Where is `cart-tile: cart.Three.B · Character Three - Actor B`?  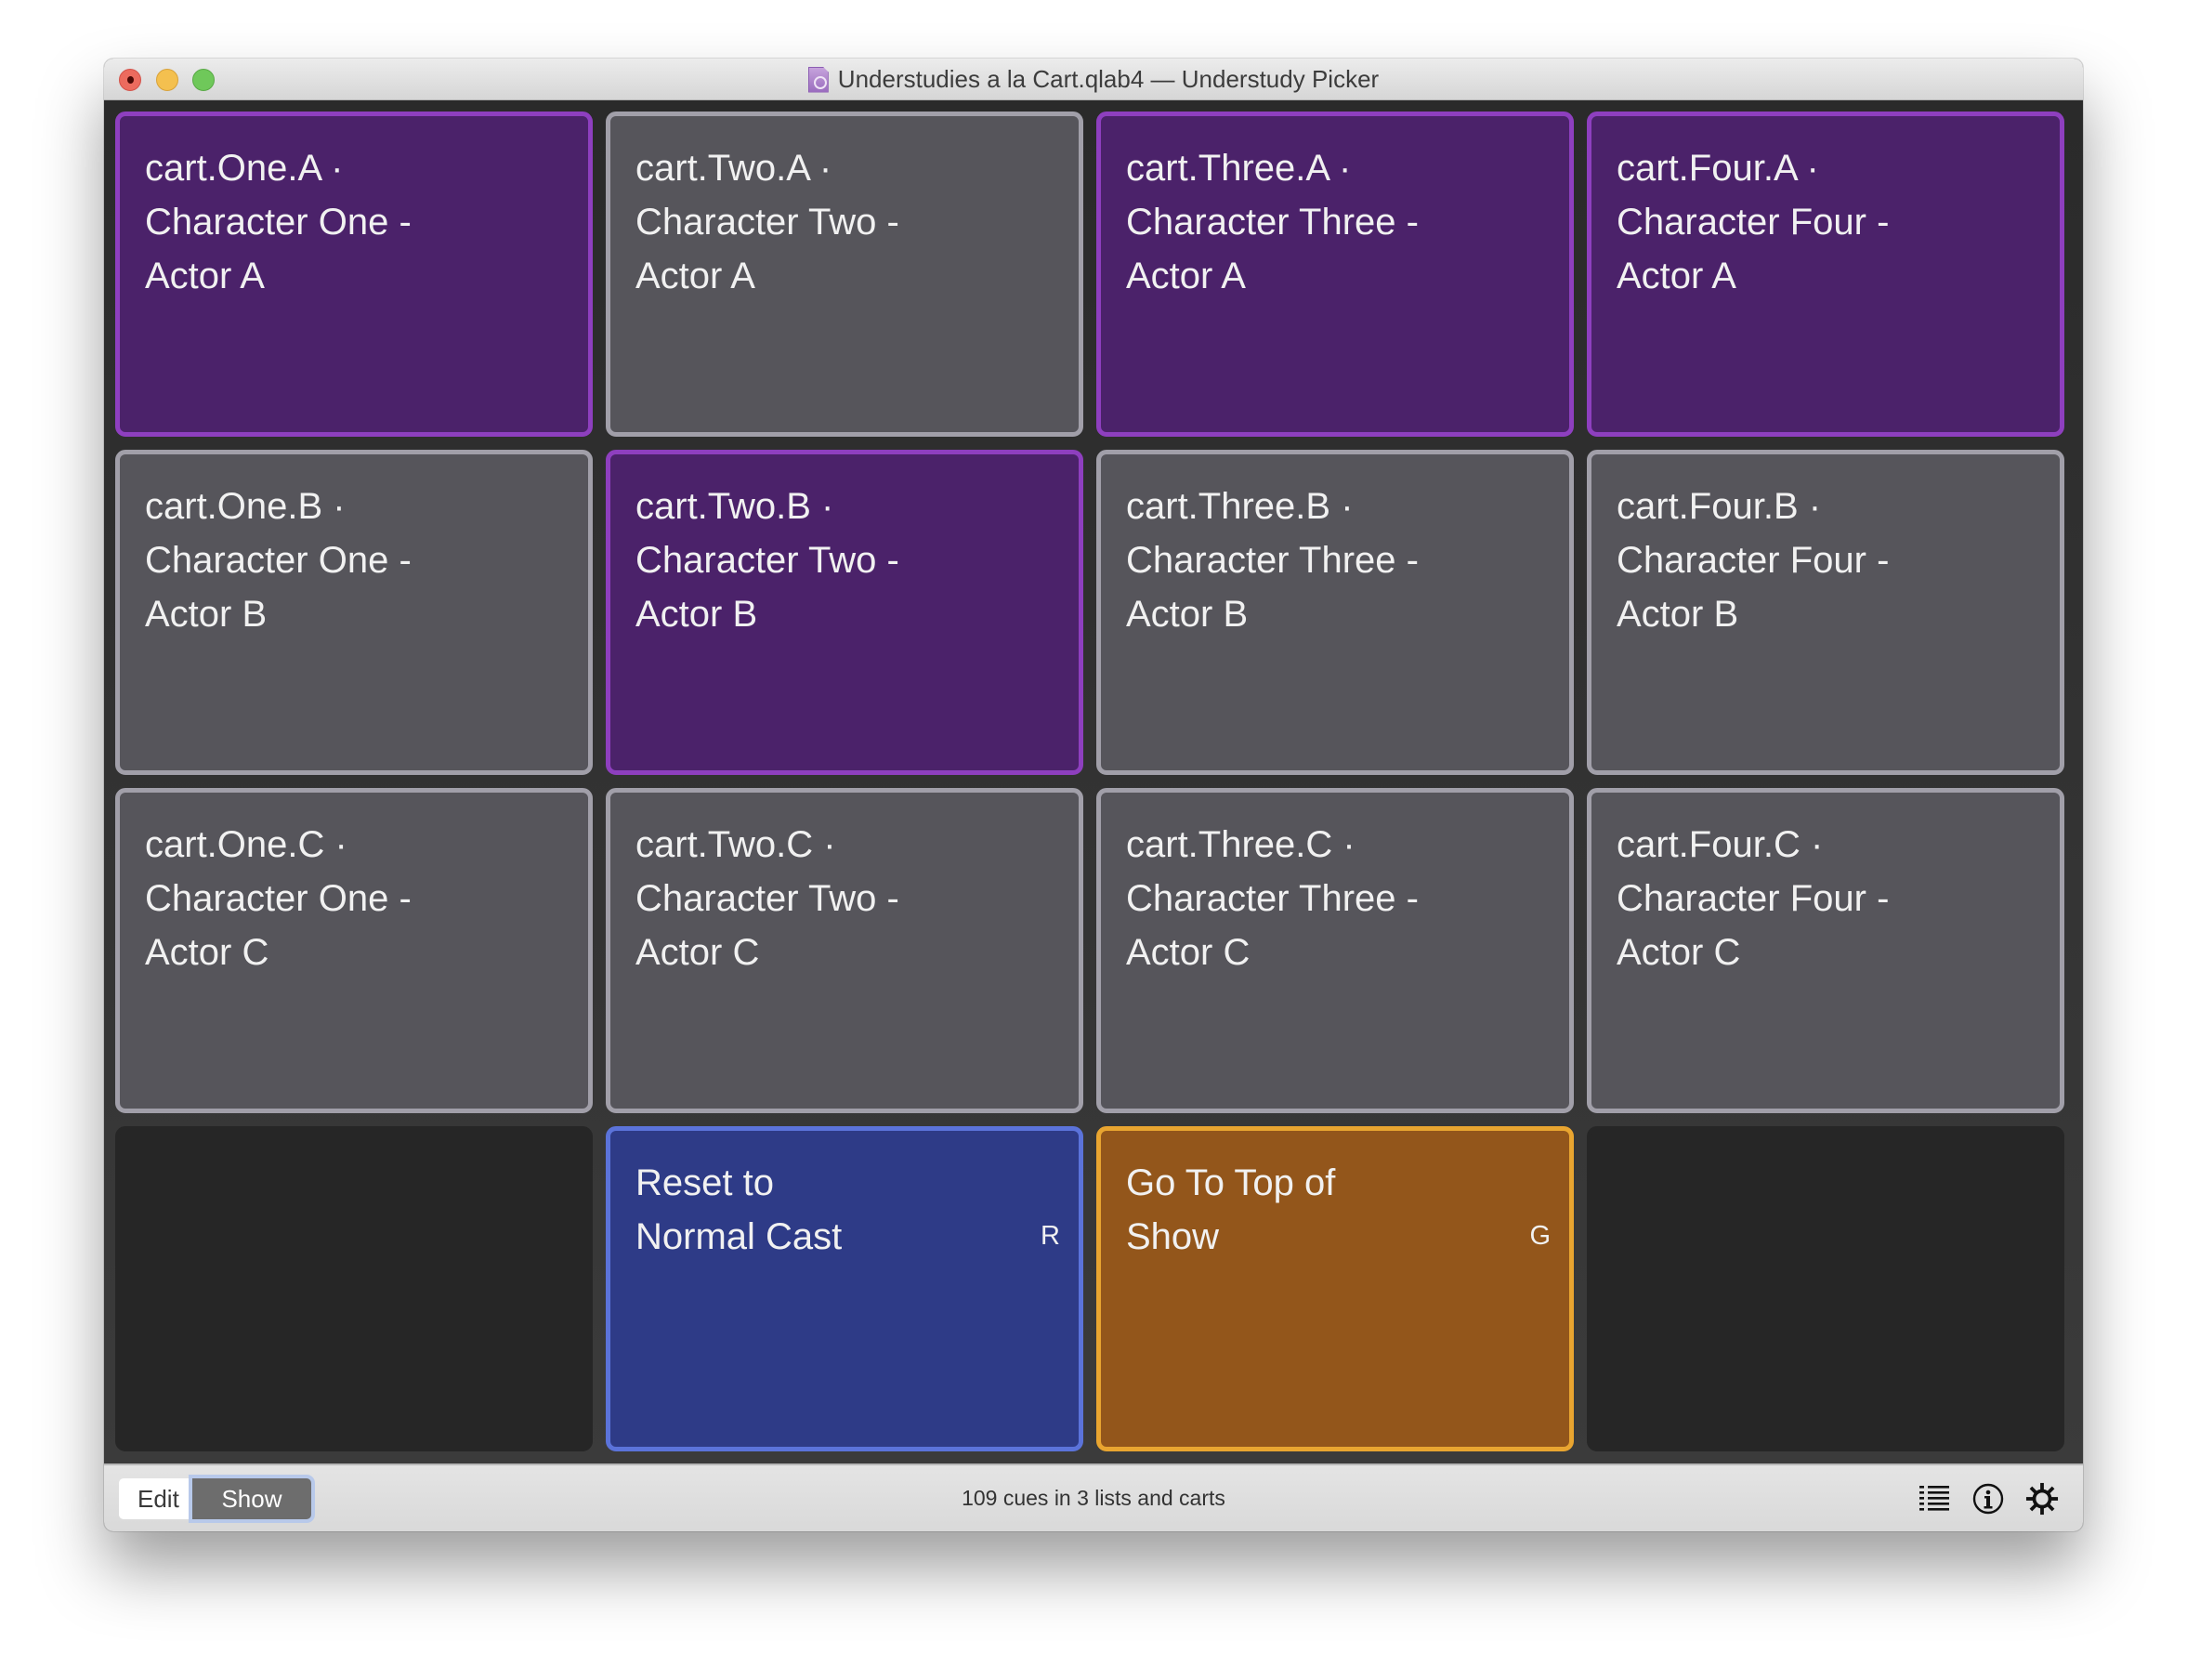 cart-tile: cart.Three.B · Character Three - Actor B is located at coordinates (1335, 612).